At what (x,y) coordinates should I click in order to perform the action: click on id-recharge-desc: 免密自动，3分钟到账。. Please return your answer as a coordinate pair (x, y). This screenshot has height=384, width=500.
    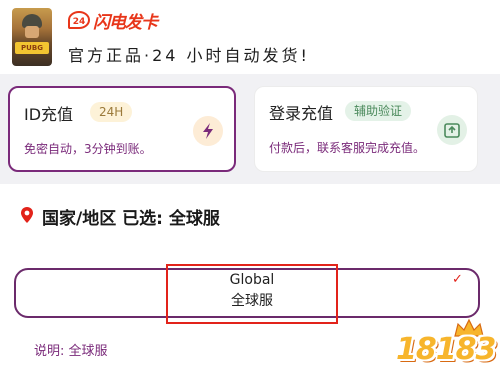
    Looking at the image, I should click on (88, 149).